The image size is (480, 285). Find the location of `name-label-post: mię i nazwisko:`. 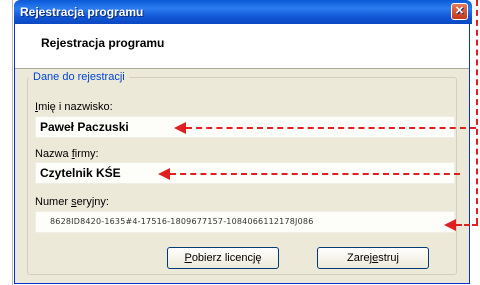

name-label-post: mię i nazwisko: is located at coordinates (75, 107).